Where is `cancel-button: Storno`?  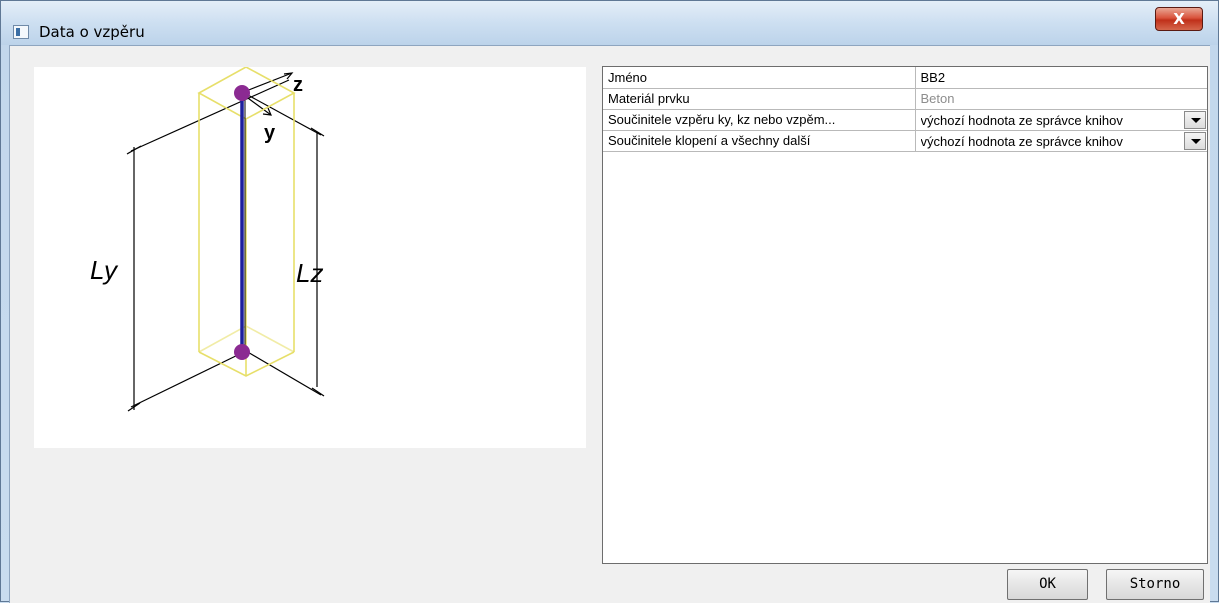
cancel-button: Storno is located at coordinates (1155, 584).